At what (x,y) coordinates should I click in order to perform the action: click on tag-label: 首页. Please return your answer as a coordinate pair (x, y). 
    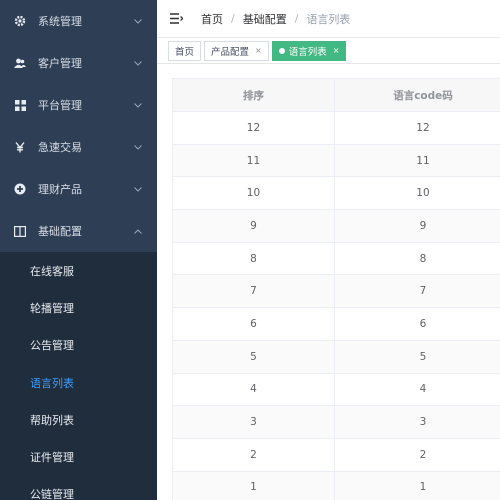
    Looking at the image, I should click on (185, 52).